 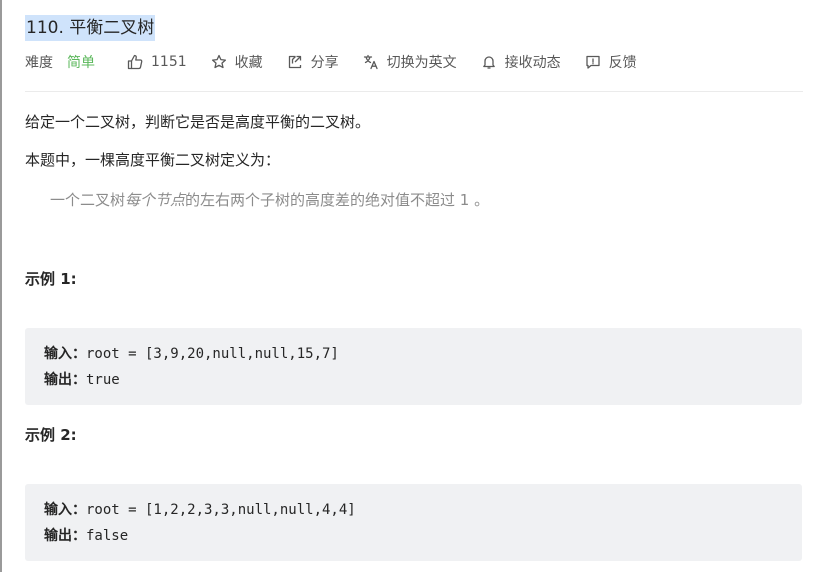 I want to click on example-2-input-line: 输入：root = [1,2,2,3,3,null,null,4,4], so click(x=200, y=510).